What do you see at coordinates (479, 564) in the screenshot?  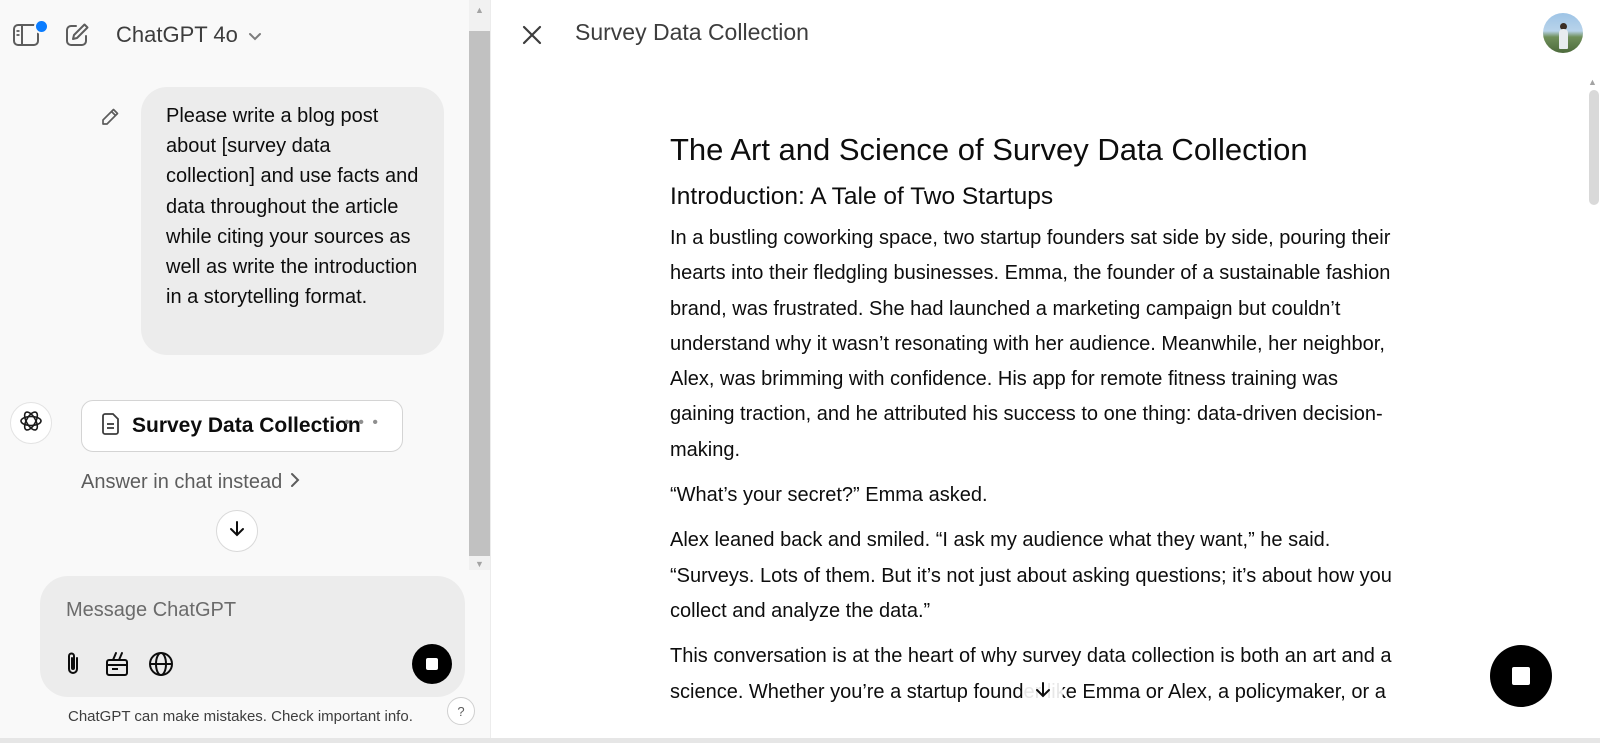 I see `scroll-down-arrow-icon: ▼` at bounding box center [479, 564].